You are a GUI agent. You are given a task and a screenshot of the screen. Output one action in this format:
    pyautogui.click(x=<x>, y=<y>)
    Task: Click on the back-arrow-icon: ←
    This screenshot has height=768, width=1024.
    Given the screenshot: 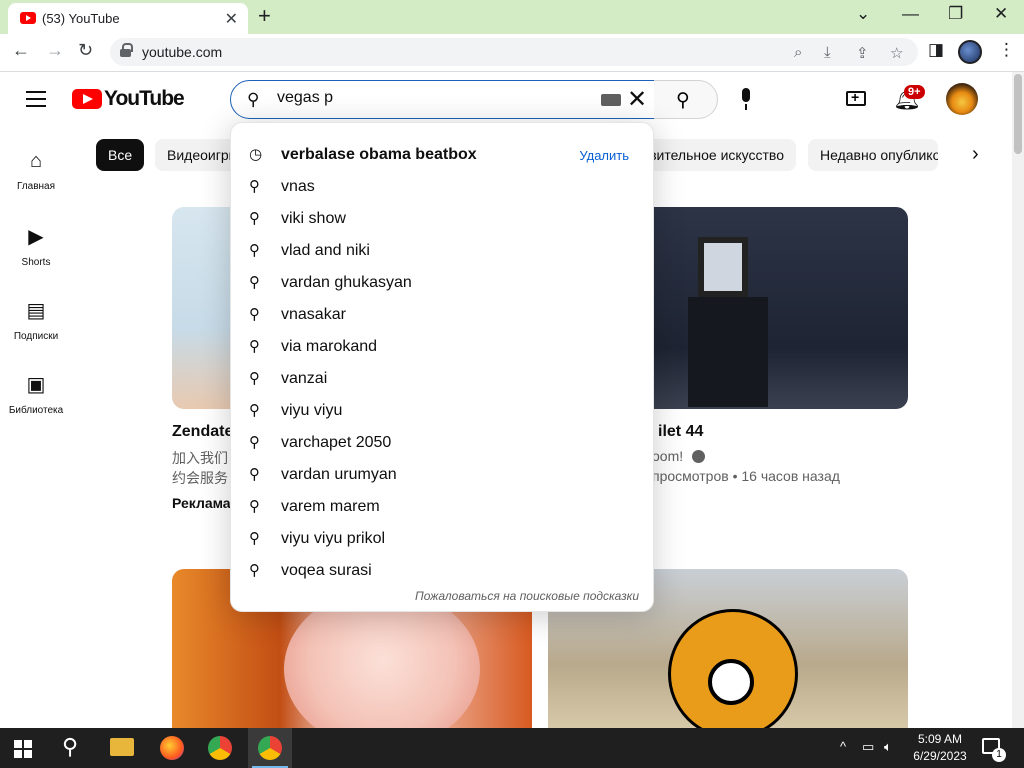 What is the action you would take?
    pyautogui.click(x=21, y=50)
    